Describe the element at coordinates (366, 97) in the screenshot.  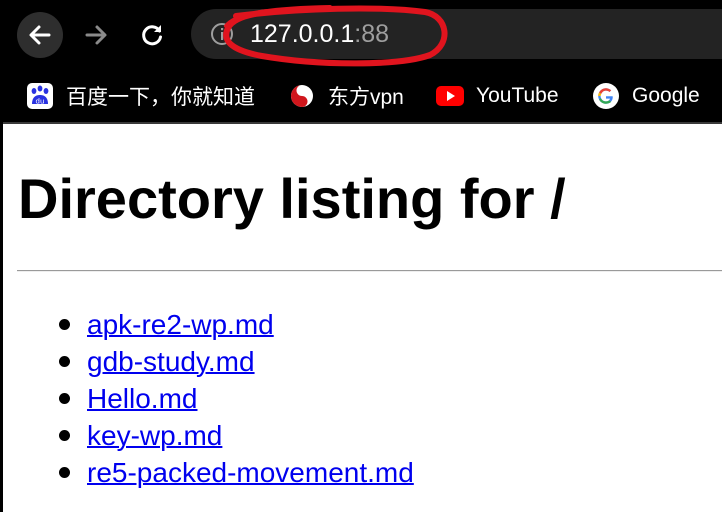
I see `bookmark-label: 东方vpn` at that location.